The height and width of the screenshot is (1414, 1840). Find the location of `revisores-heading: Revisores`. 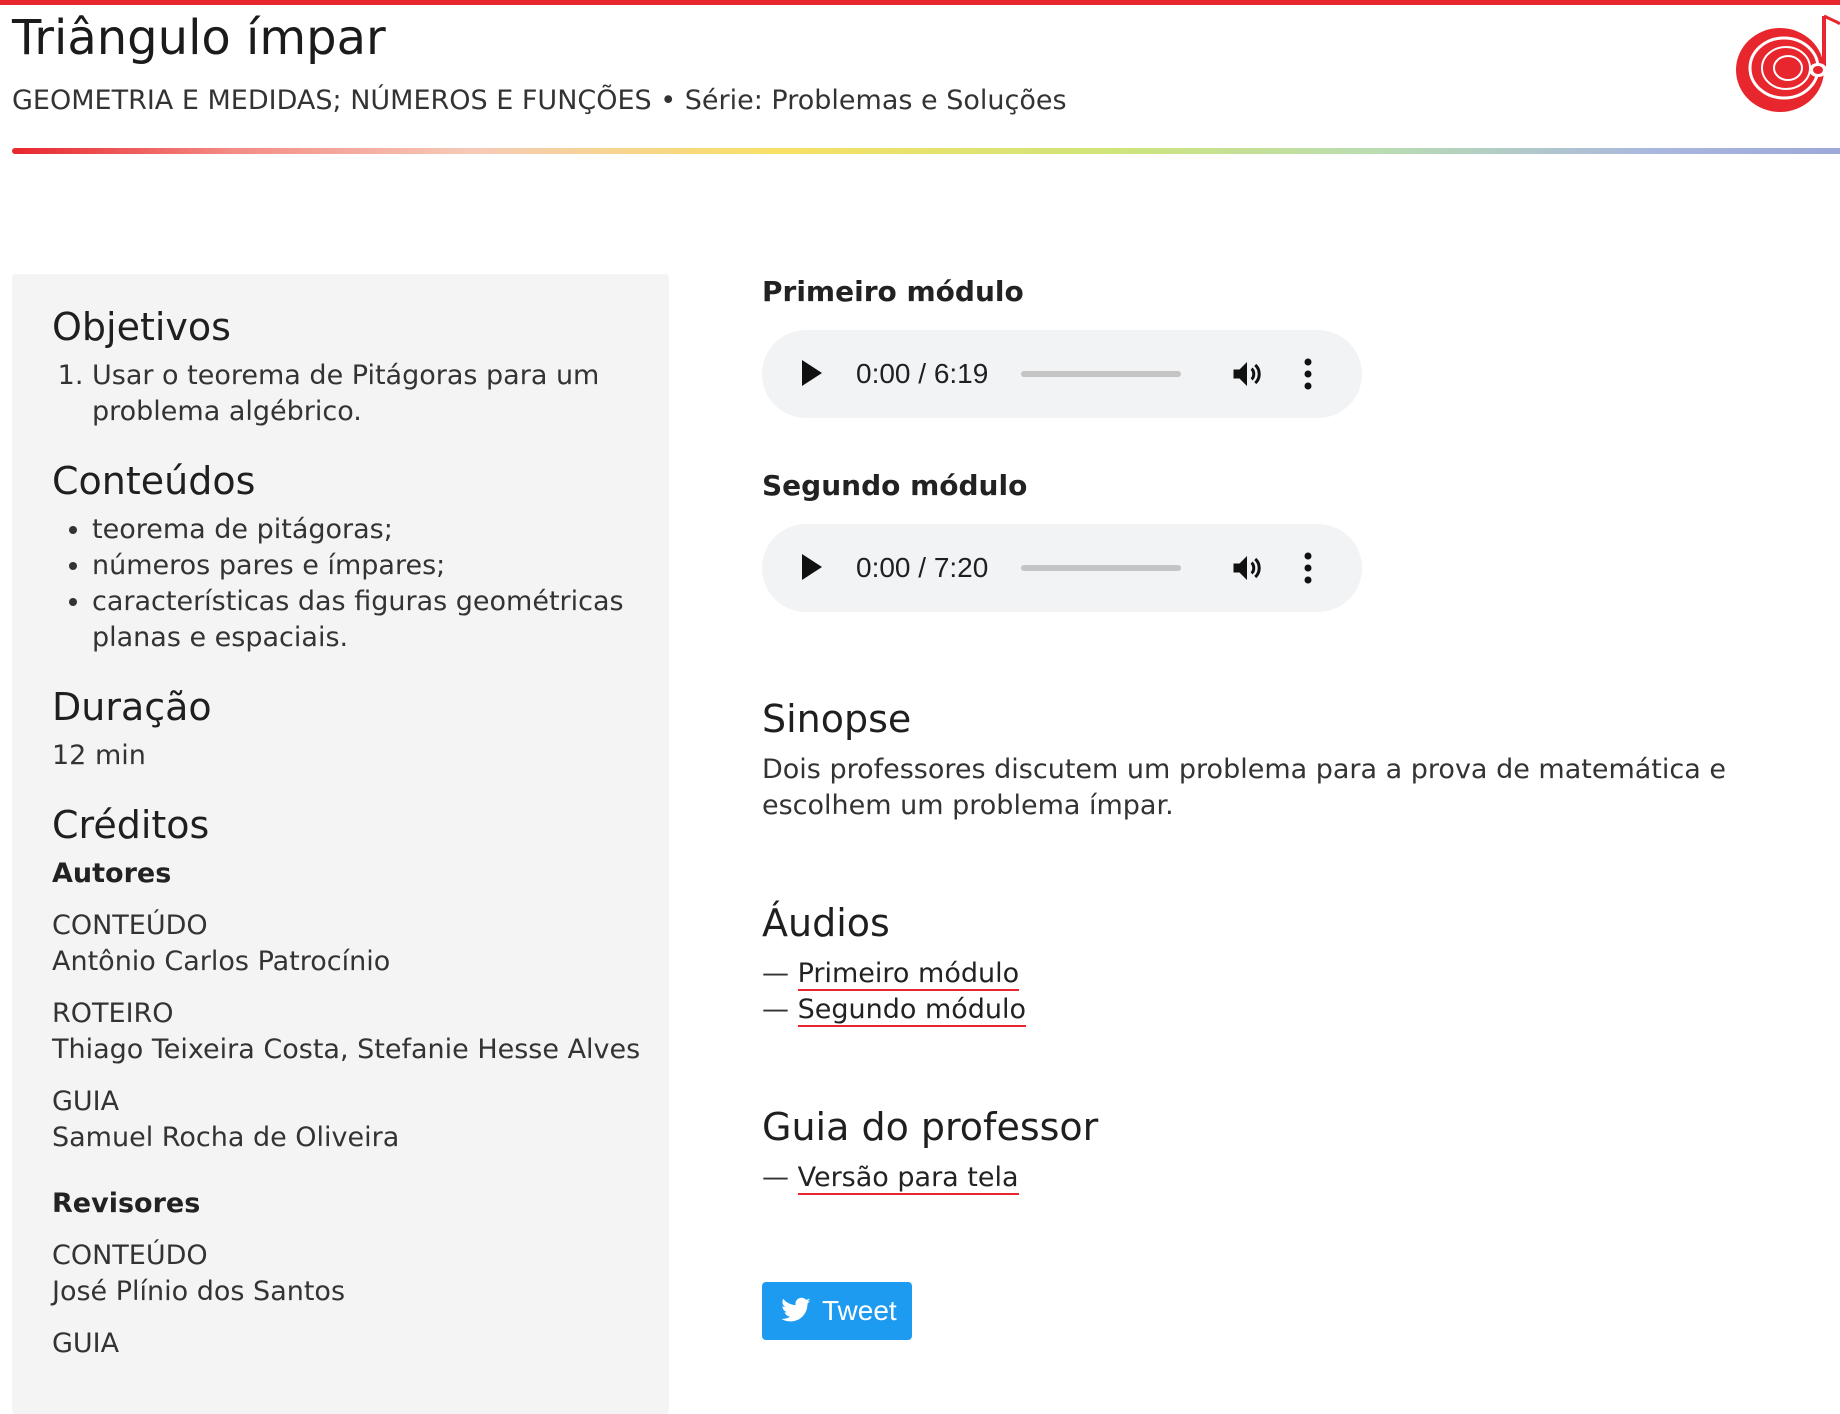

revisores-heading: Revisores is located at coordinates (126, 1203).